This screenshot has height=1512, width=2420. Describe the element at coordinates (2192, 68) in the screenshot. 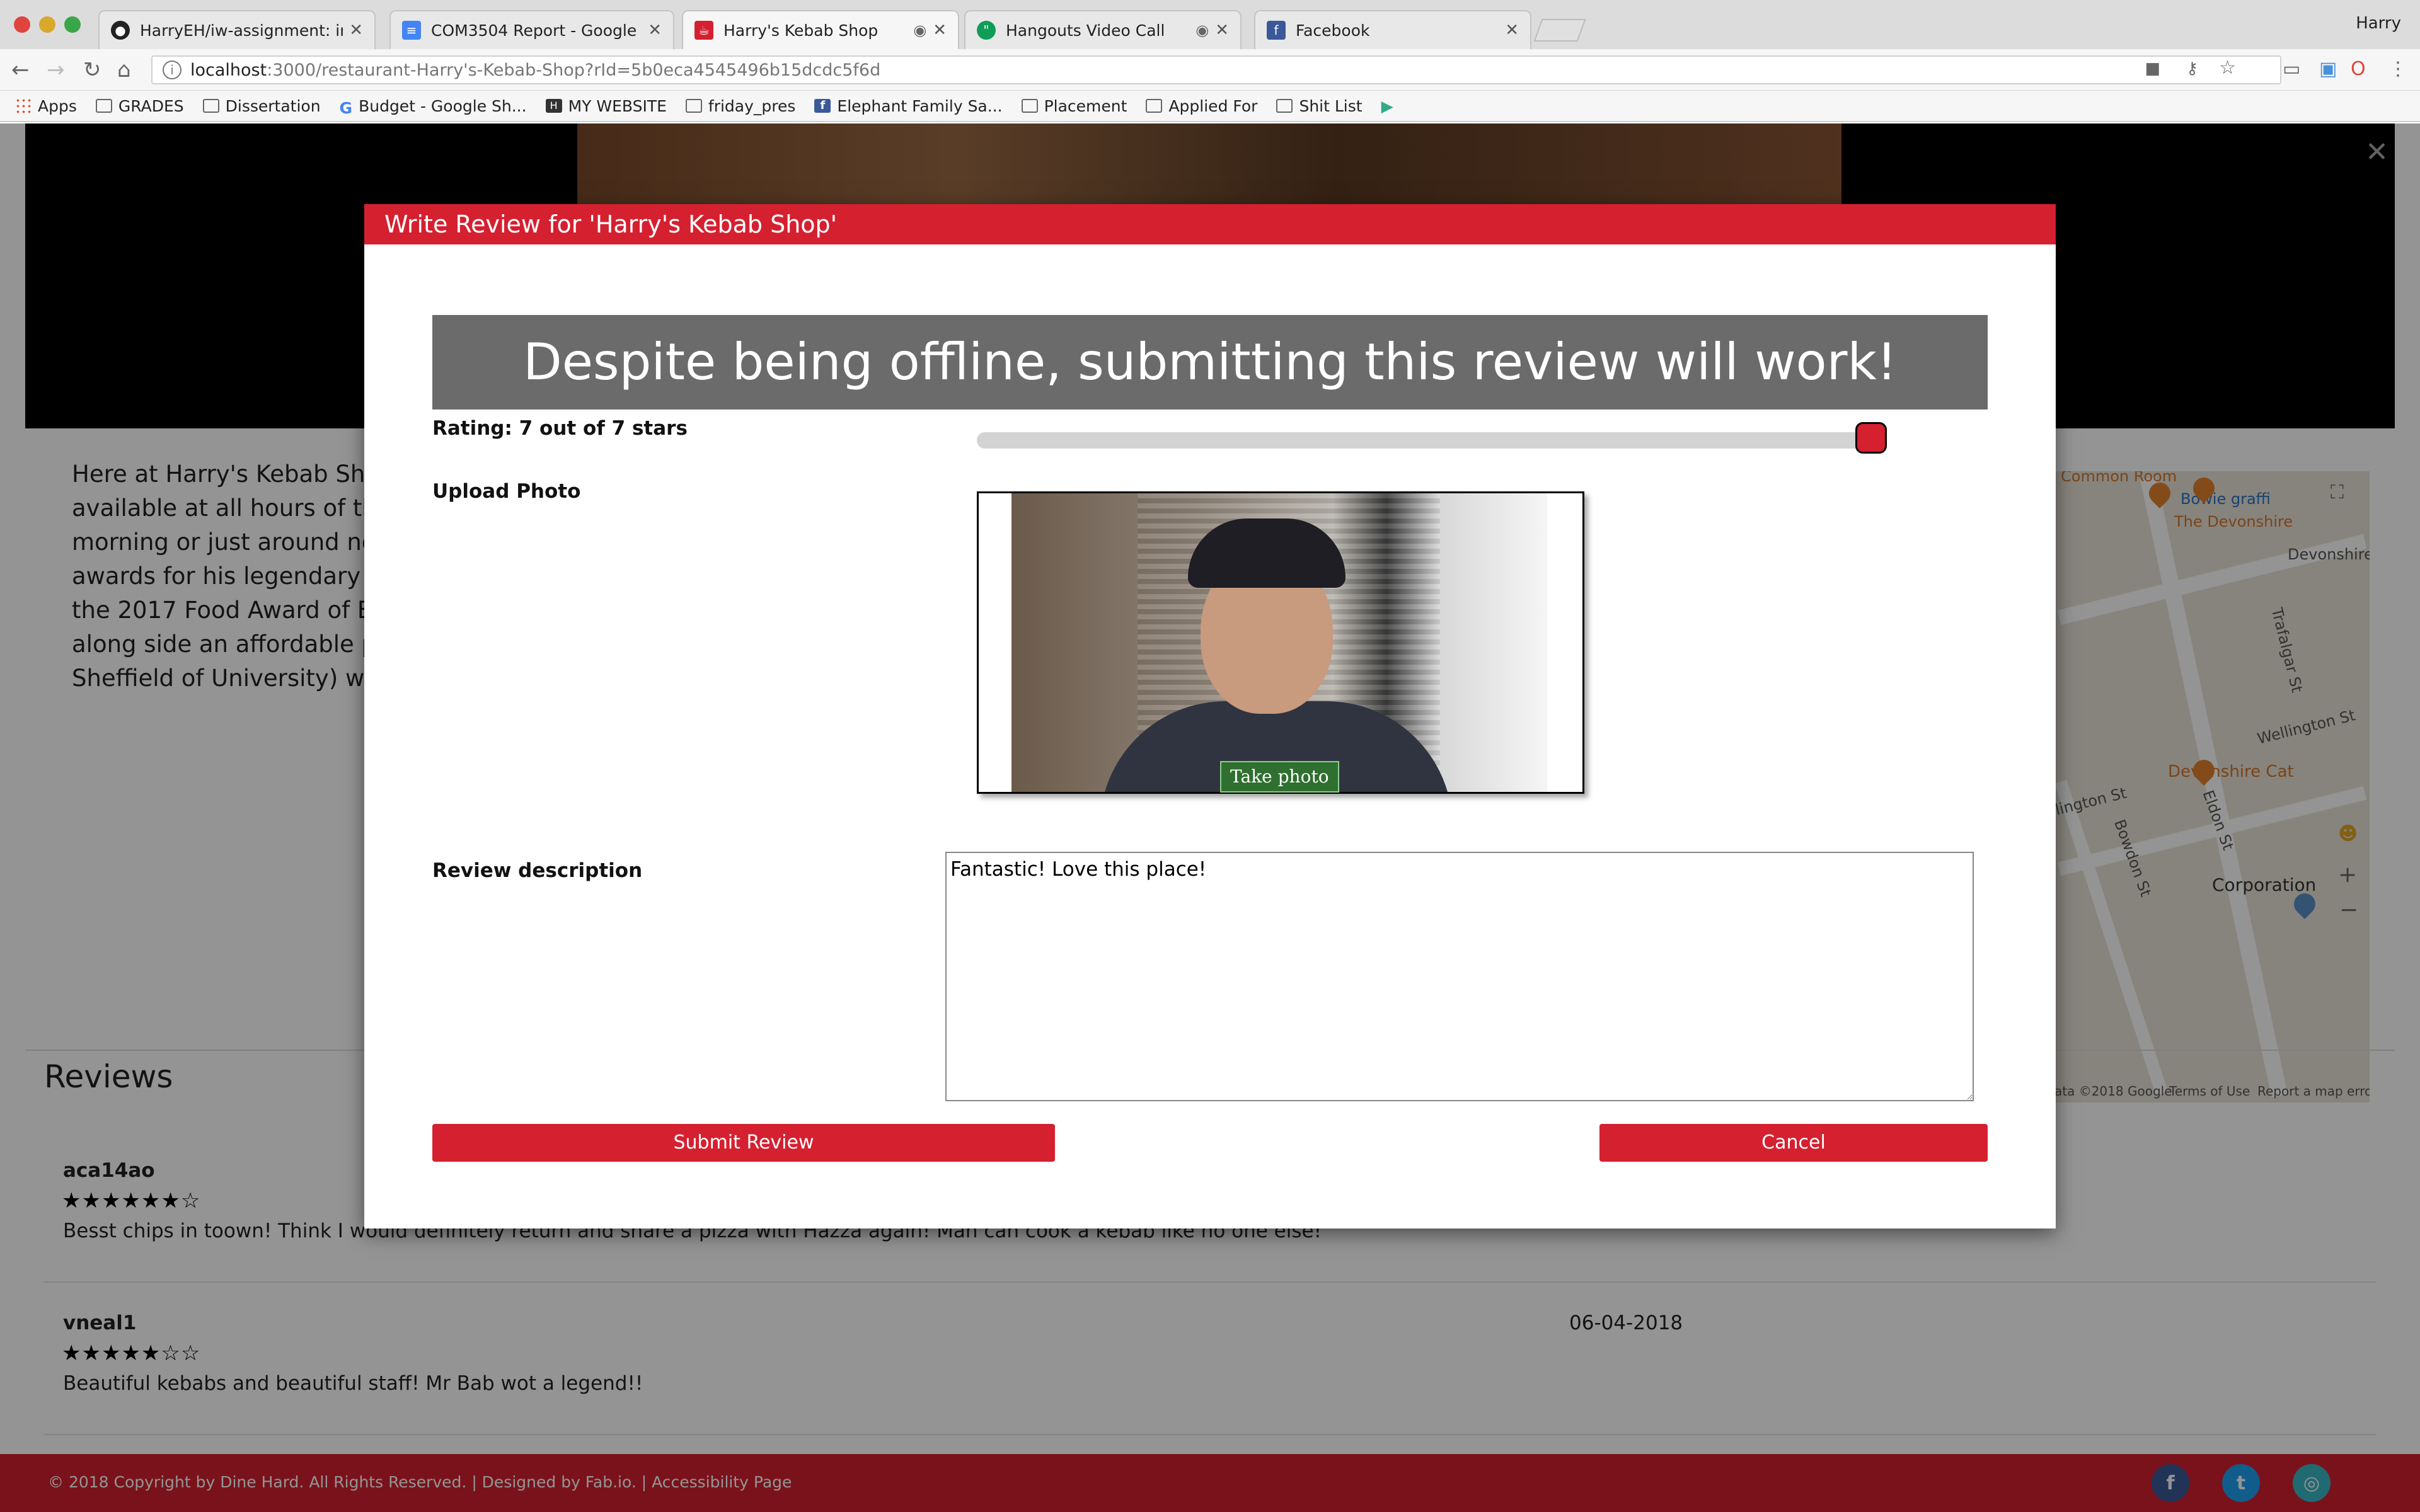

I see `key-icon: ⚷` at that location.